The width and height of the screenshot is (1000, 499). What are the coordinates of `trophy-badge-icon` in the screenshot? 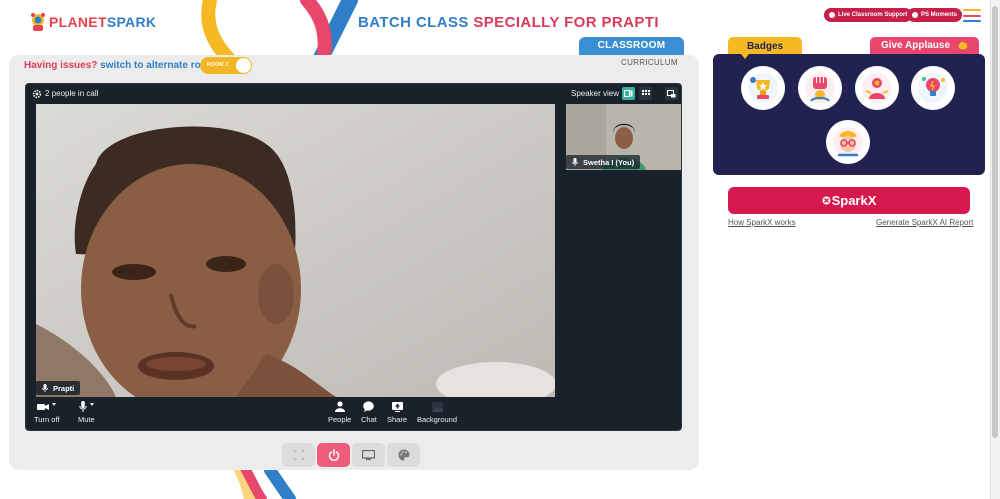 It's located at (763, 88).